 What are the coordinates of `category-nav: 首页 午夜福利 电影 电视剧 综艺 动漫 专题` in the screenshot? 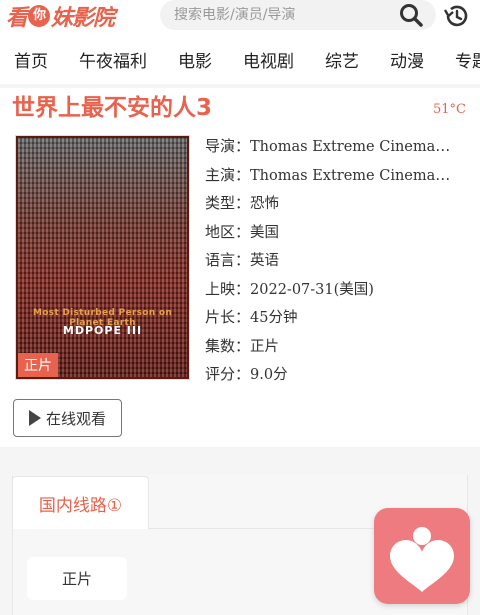 It's located at (240, 62).